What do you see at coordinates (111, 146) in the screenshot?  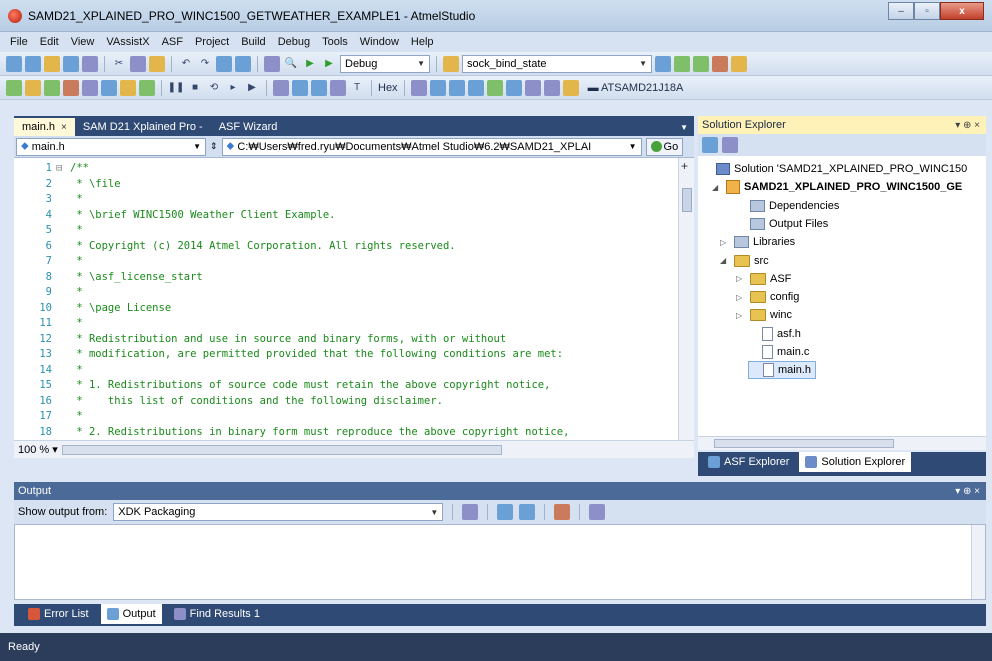 I see `symbol-select: ⬥ main.h ▼` at bounding box center [111, 146].